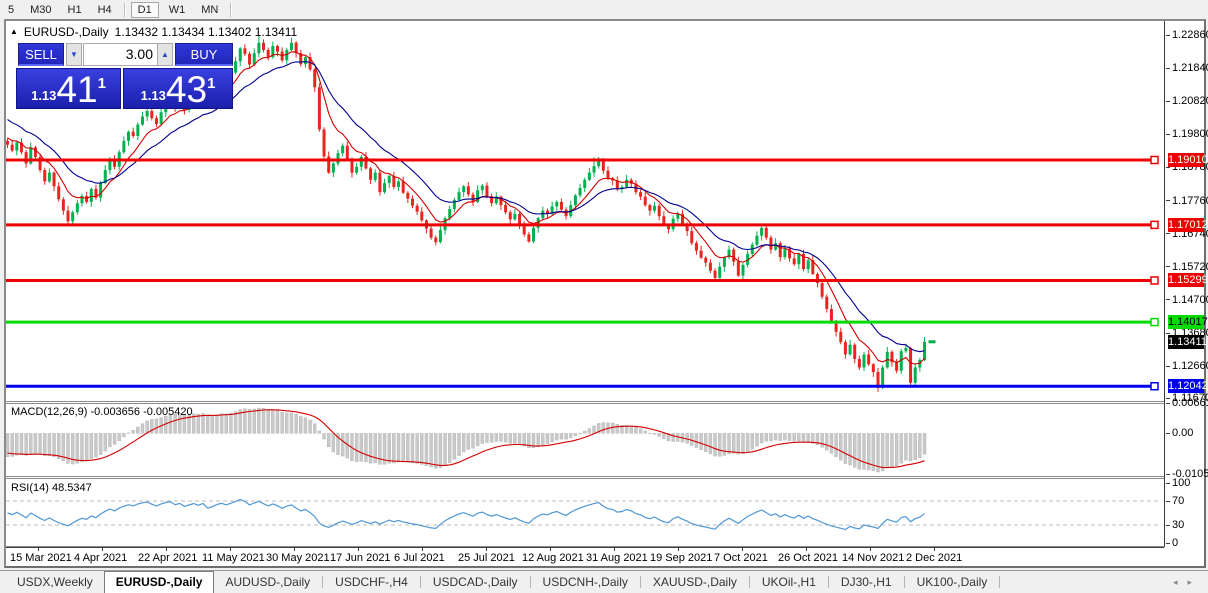 The width and height of the screenshot is (1208, 593). What do you see at coordinates (159, 582) in the screenshot?
I see `symbol-tab-eurusd-daily: EURUSD-,Daily` at bounding box center [159, 582].